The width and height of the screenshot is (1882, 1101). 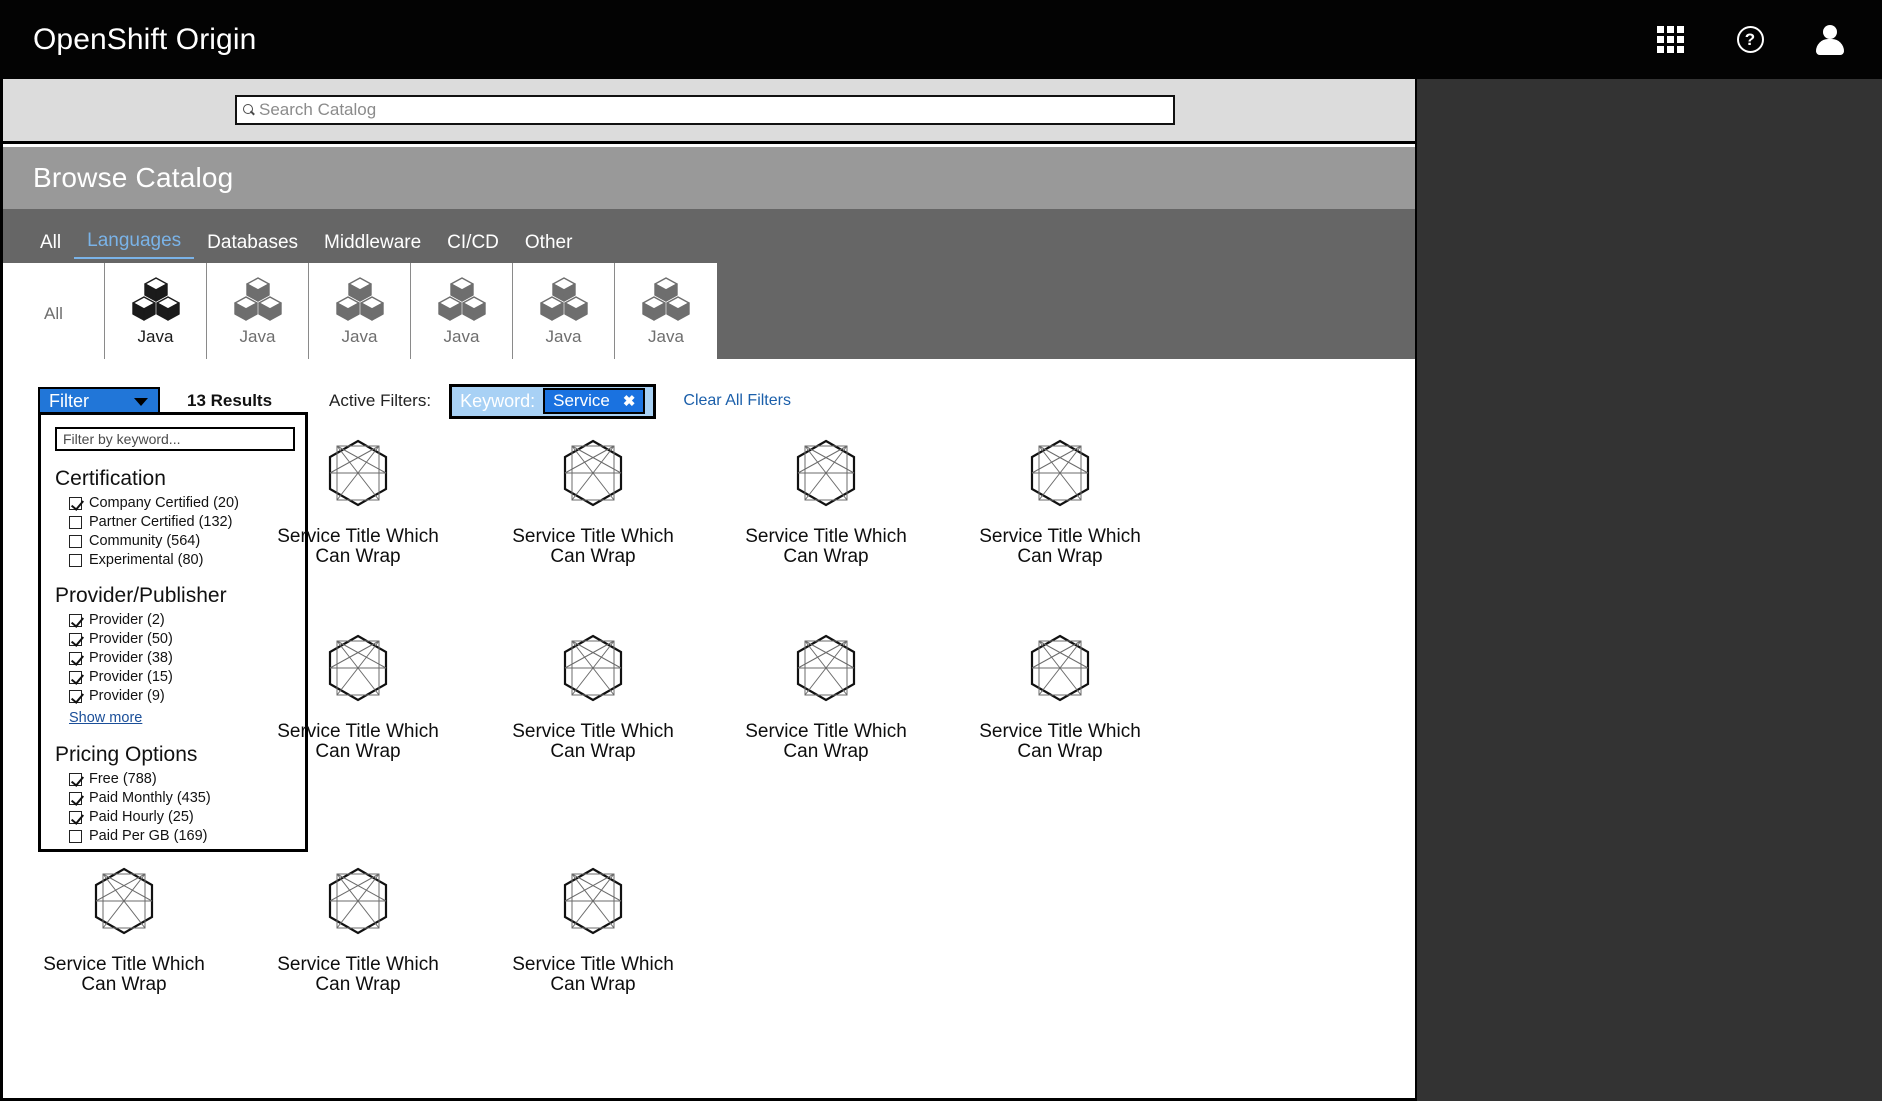 I want to click on search-input, so click(x=714, y=110).